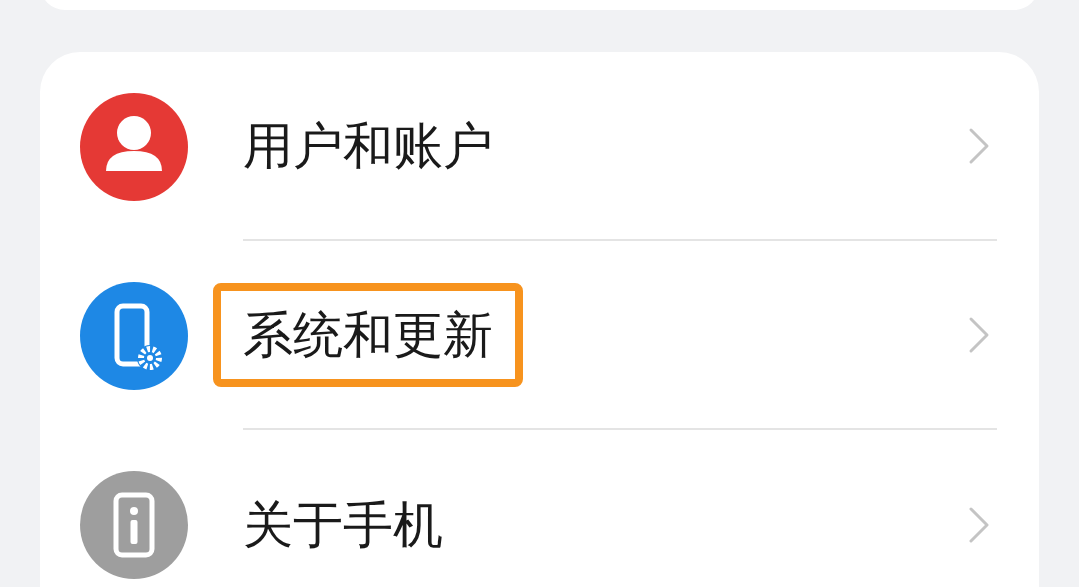 Image resolution: width=1079 pixels, height=587 pixels. What do you see at coordinates (368, 145) in the screenshot?
I see `settings-item: 用户和账户` at bounding box center [368, 145].